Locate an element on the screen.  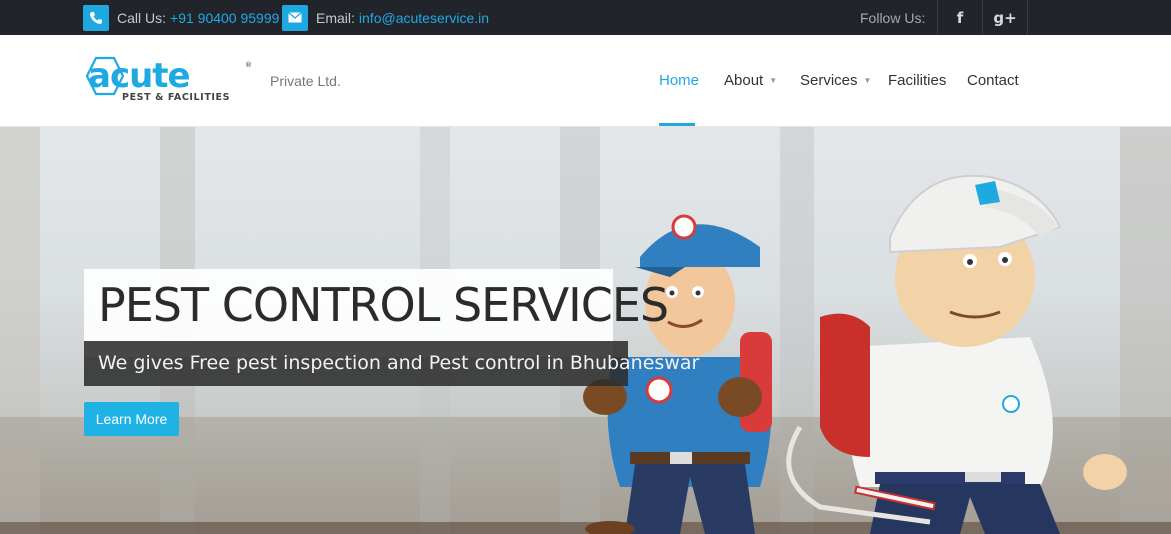
nav-home: Home is located at coordinates (679, 80).